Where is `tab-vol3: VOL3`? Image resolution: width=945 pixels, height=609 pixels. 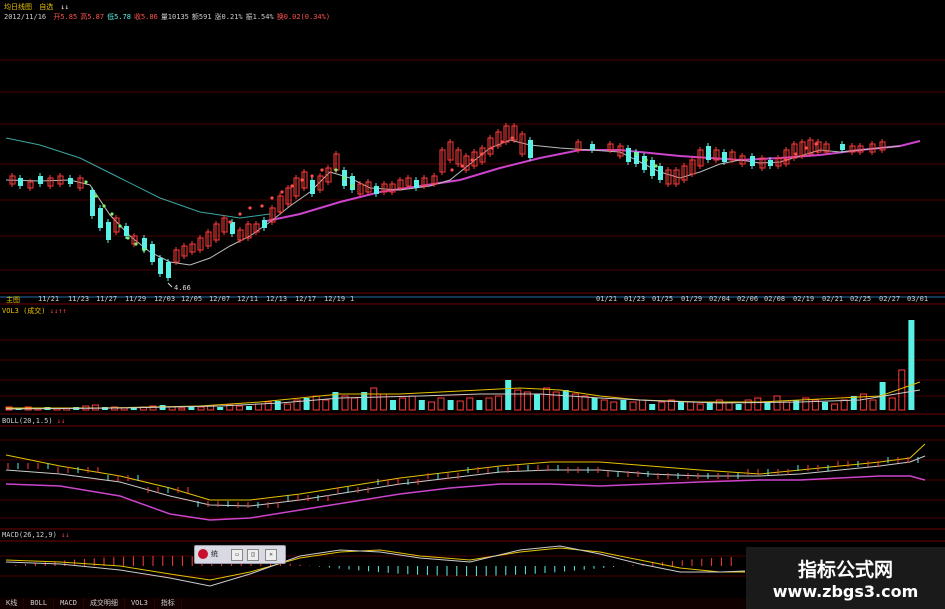
tab-vol3: VOL3 is located at coordinates (140, 603).